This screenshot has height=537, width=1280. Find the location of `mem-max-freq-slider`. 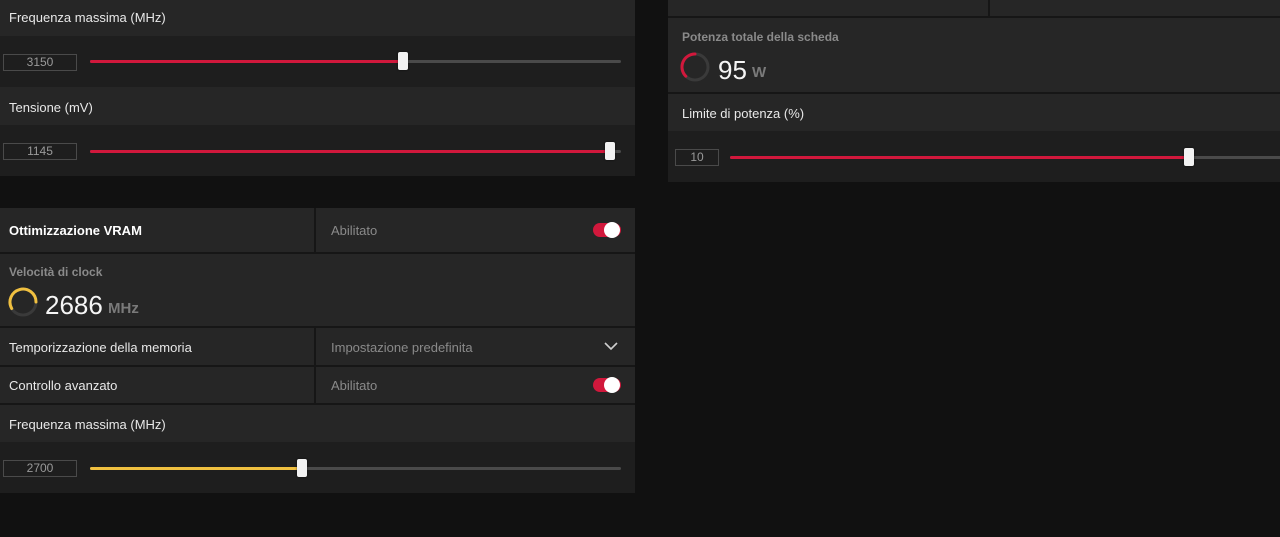

mem-max-freq-slider is located at coordinates (355, 468).